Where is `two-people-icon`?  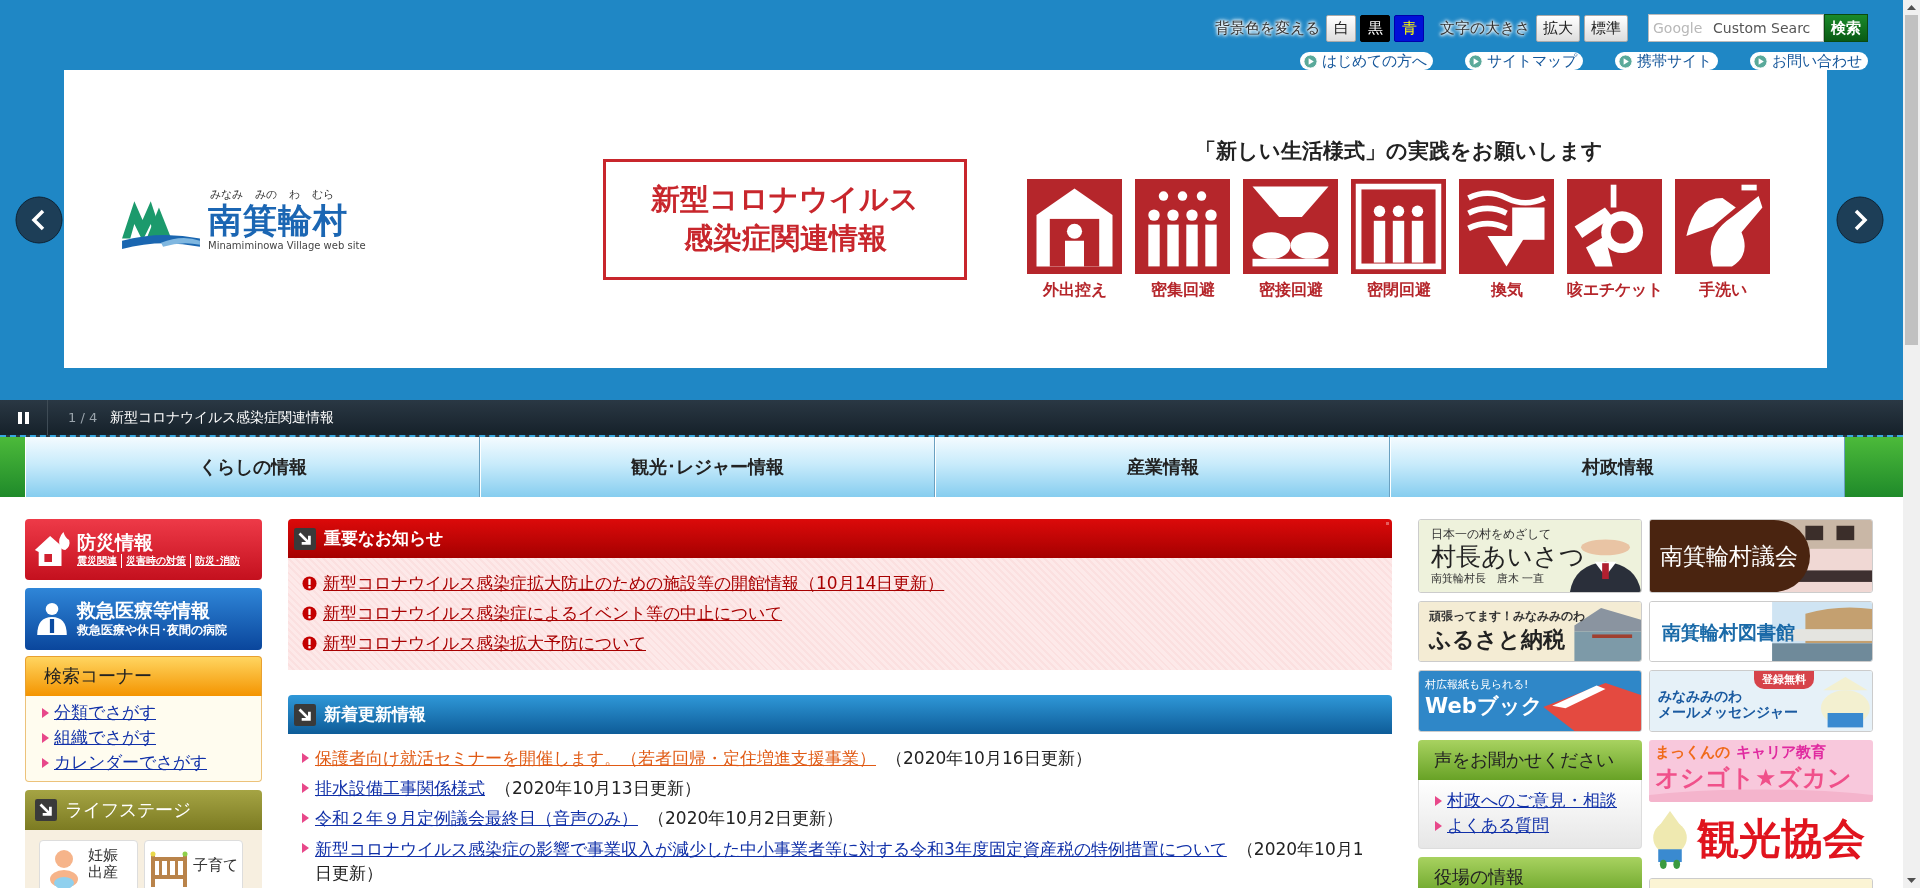 two-people-icon is located at coordinates (1290, 226).